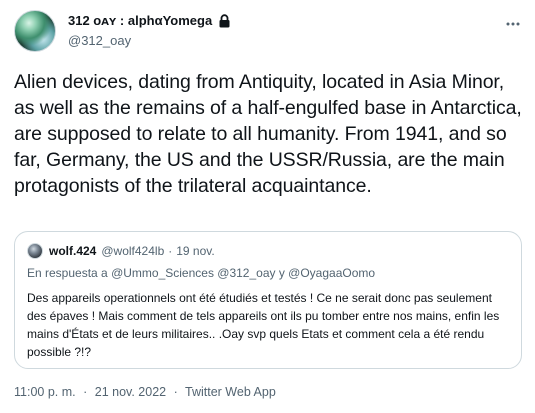  I want to click on author-handle: @312_oay, so click(99, 40).